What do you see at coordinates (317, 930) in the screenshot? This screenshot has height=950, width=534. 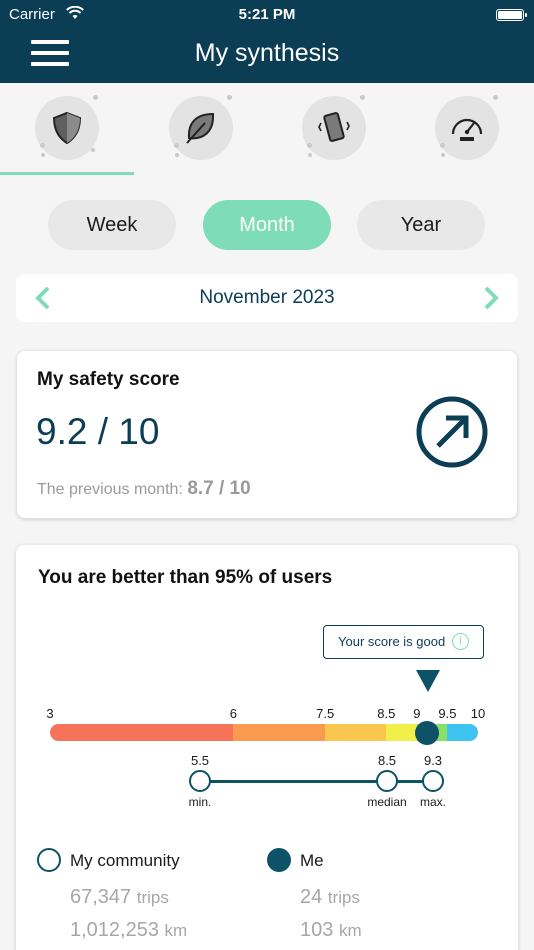 I see `me-km-value: 103` at bounding box center [317, 930].